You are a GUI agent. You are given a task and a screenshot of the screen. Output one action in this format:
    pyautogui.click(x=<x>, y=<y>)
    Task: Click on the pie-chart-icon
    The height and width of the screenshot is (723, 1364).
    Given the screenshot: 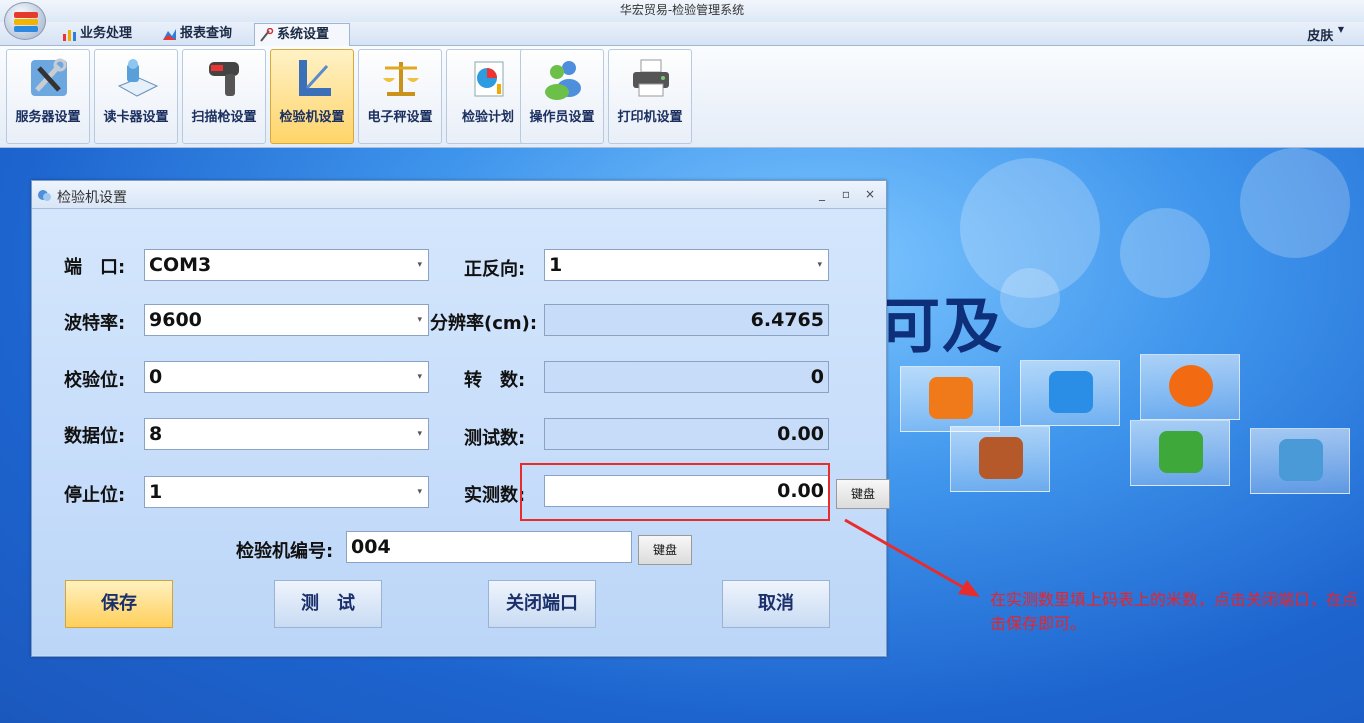 What is the action you would take?
    pyautogui.click(x=951, y=398)
    